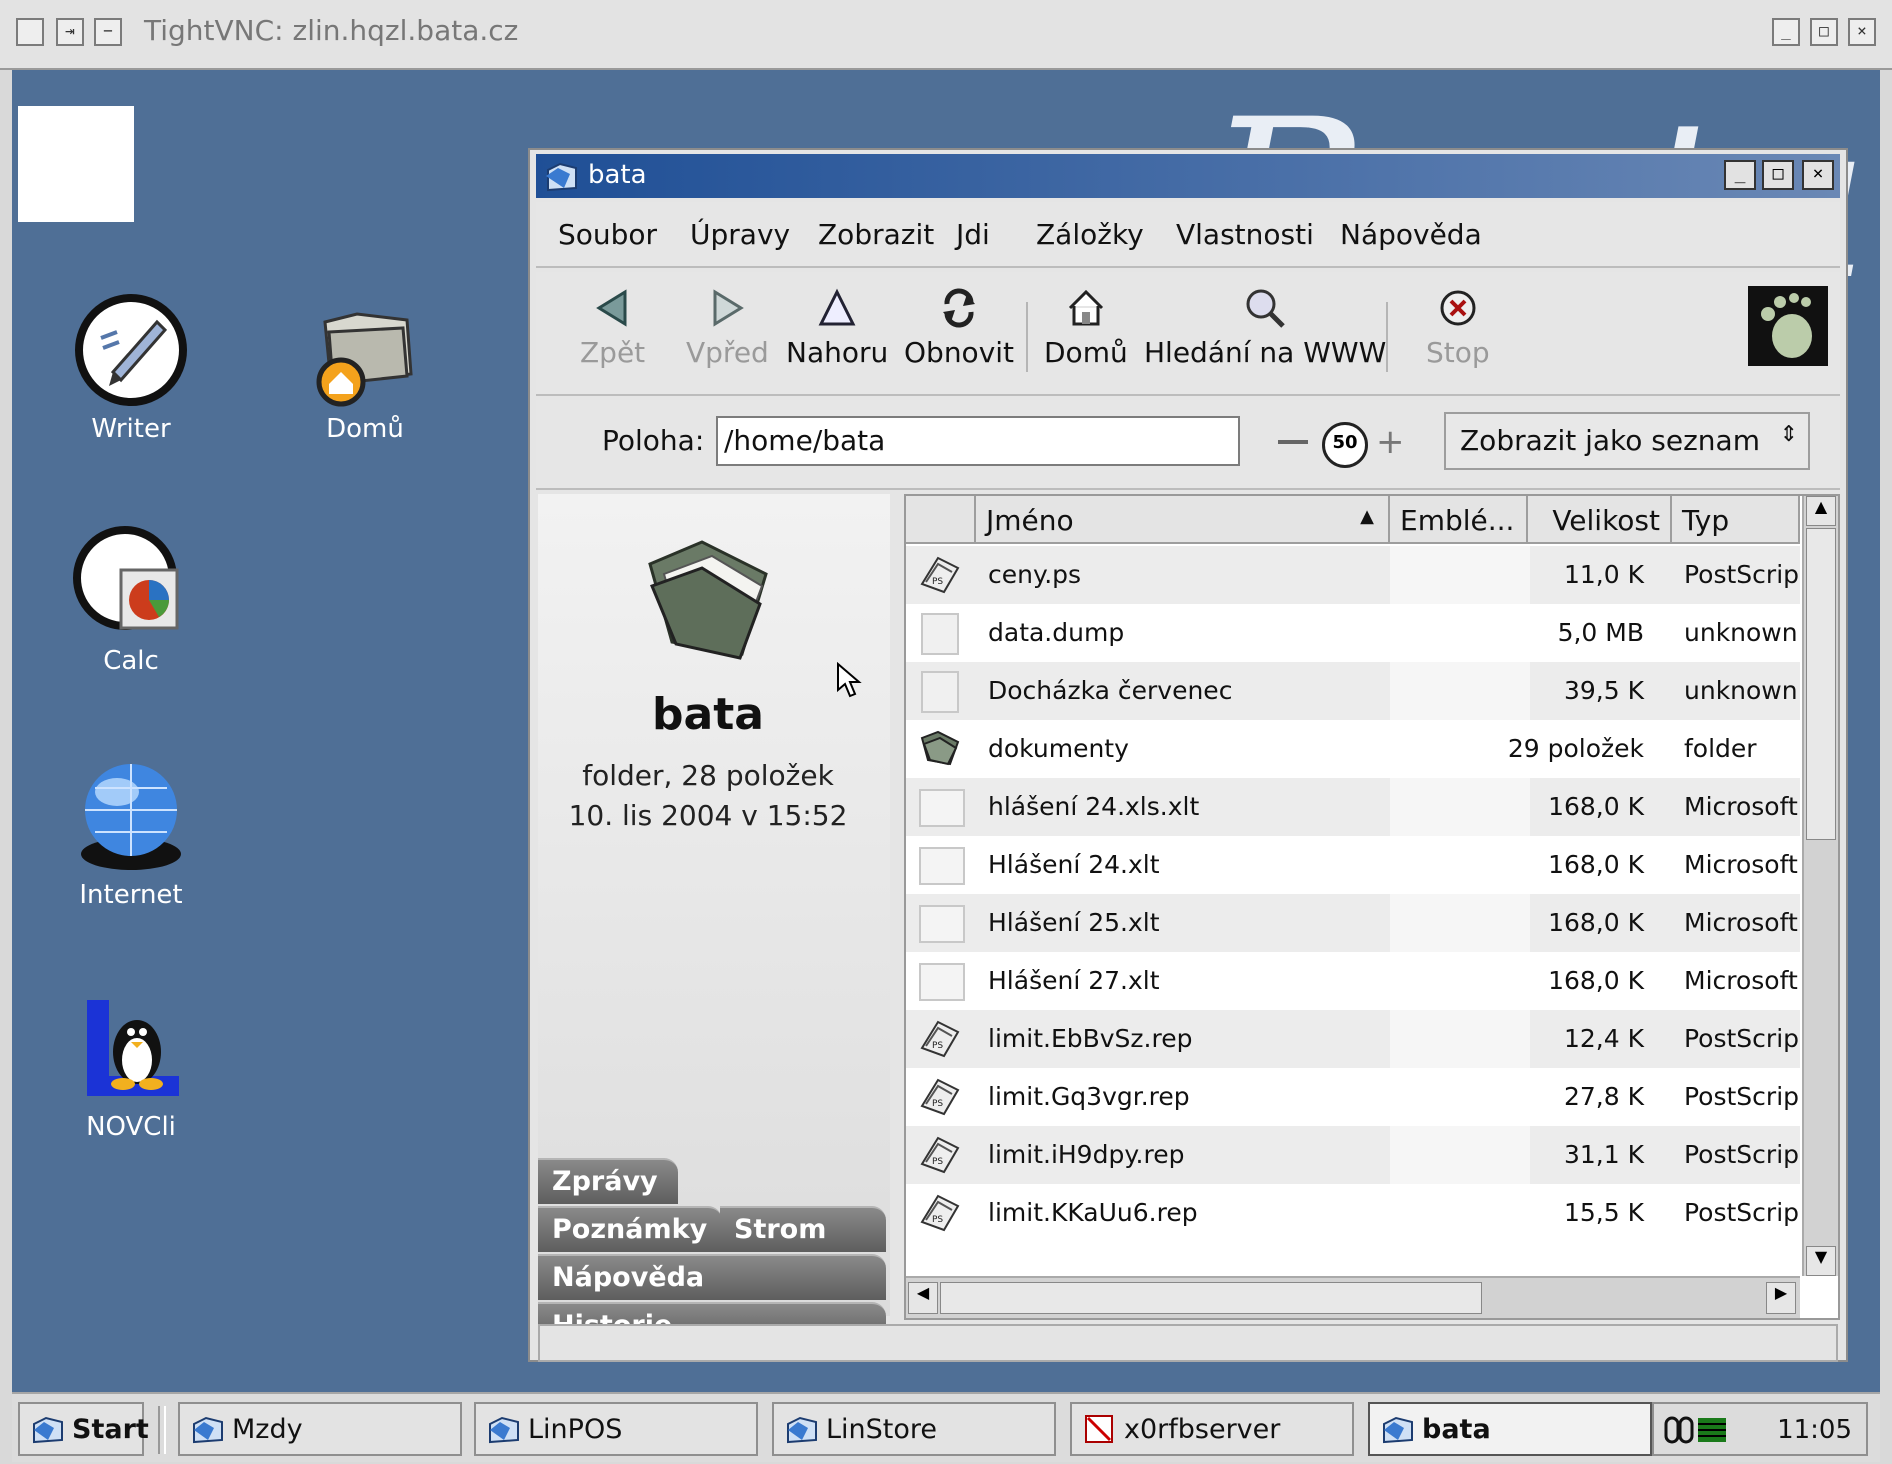 This screenshot has width=1892, height=1464. What do you see at coordinates (131, 600) in the screenshot?
I see `desktop-icon-calc: Calc` at bounding box center [131, 600].